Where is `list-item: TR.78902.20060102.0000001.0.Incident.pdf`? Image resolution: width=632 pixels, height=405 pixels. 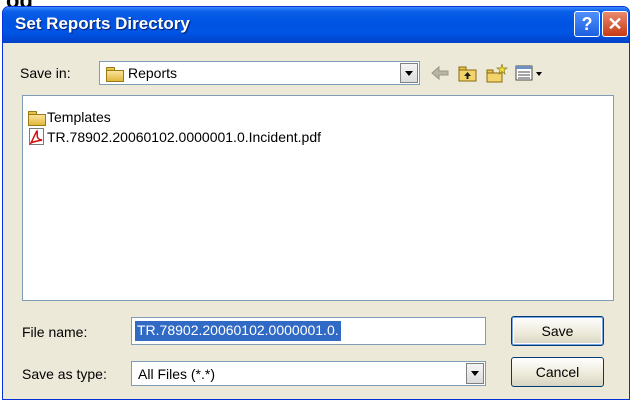
list-item: TR.78902.20060102.0000001.0.Incident.pdf is located at coordinates (174, 137).